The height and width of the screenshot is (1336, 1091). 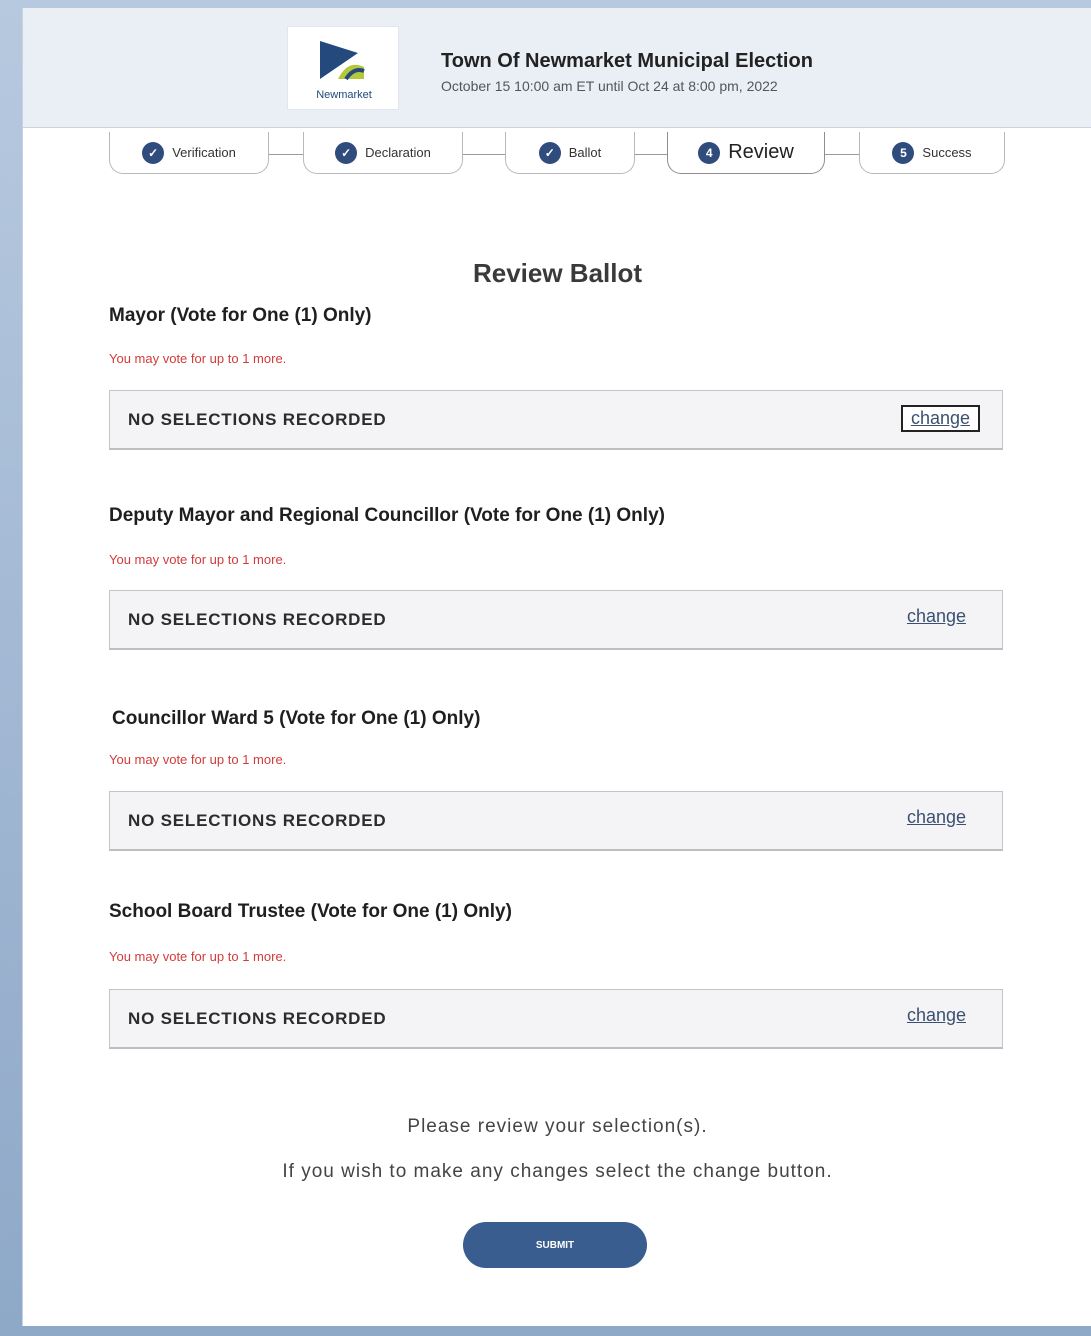 I want to click on submit-button: SUBMIT, so click(x=555, y=1245).